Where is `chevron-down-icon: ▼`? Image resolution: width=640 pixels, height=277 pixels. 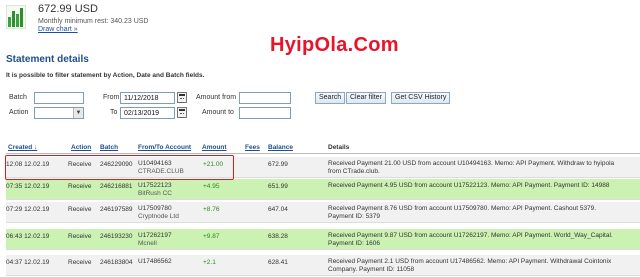
chevron-down-icon: ▼ is located at coordinates (78, 113).